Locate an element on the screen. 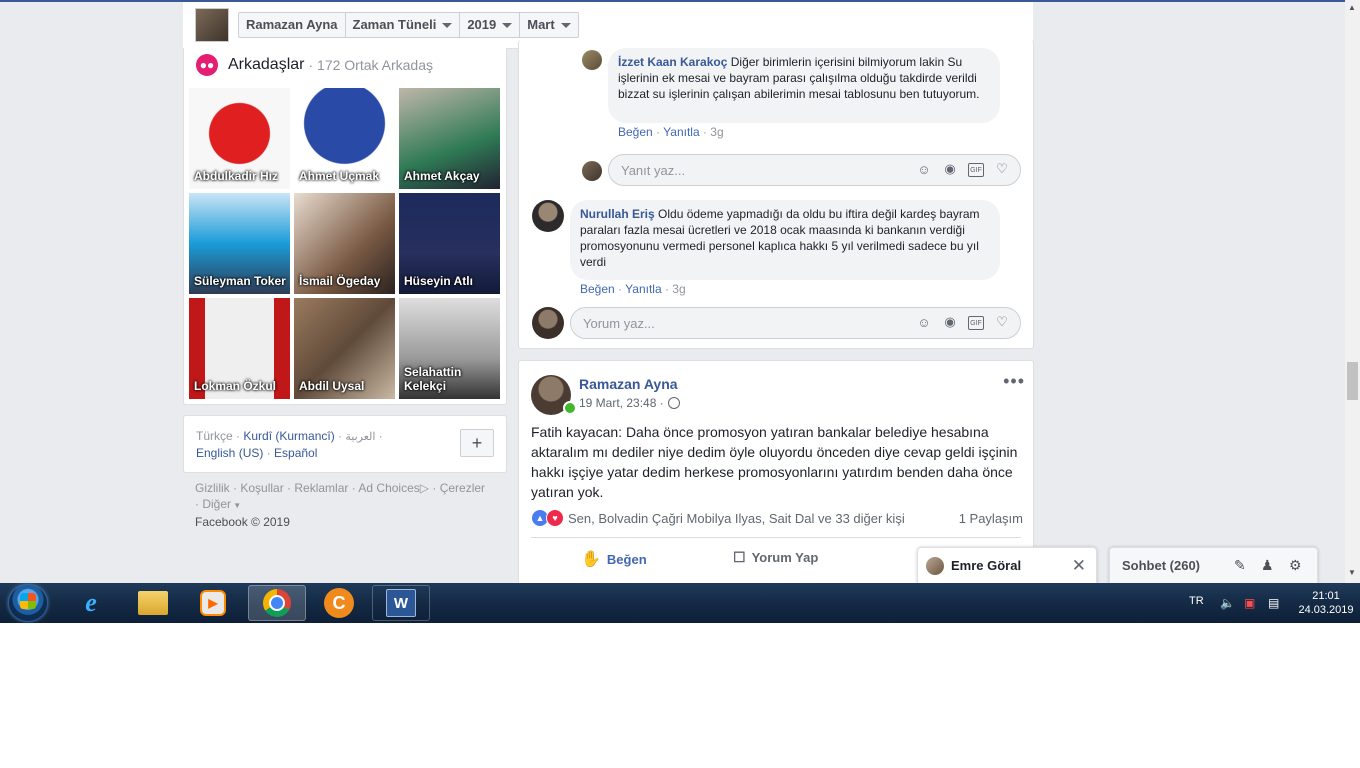 This screenshot has width=1360, height=768. like-button: ✋ Beğen is located at coordinates (614, 559).